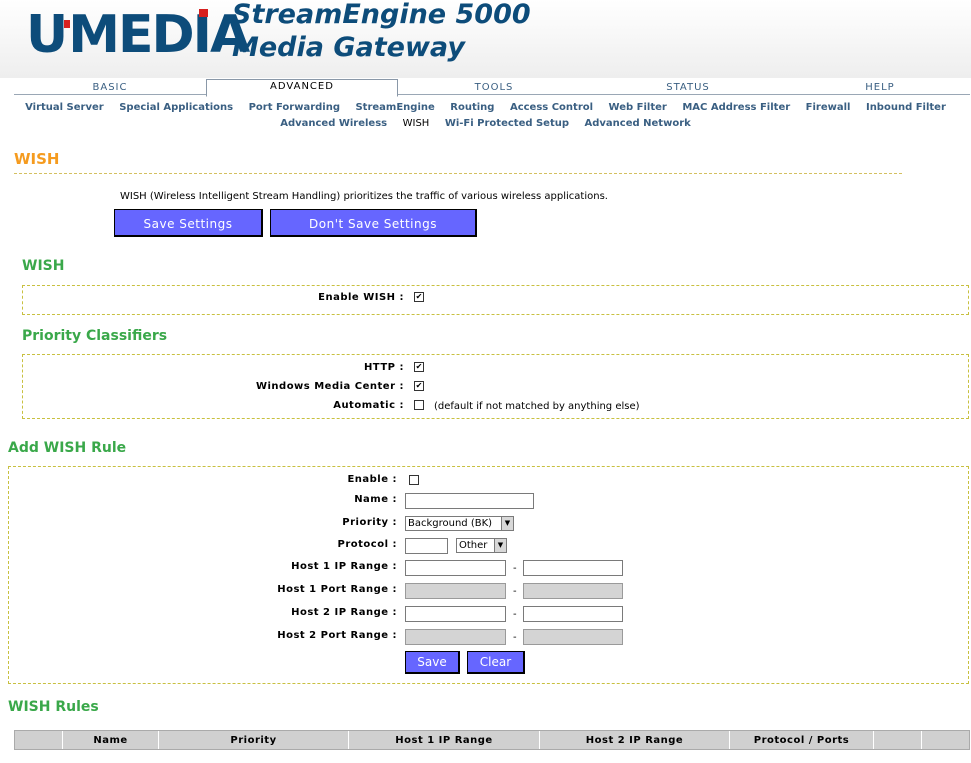  Describe the element at coordinates (369, 522) in the screenshot. I see `rule-priority-label: Priority :` at that location.